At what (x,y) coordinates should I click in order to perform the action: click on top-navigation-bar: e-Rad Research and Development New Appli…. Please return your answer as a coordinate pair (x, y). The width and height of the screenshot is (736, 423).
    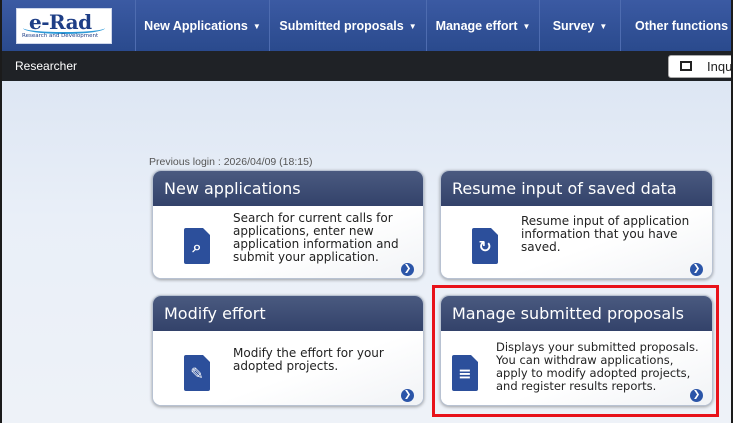
    Looking at the image, I should click on (366, 25).